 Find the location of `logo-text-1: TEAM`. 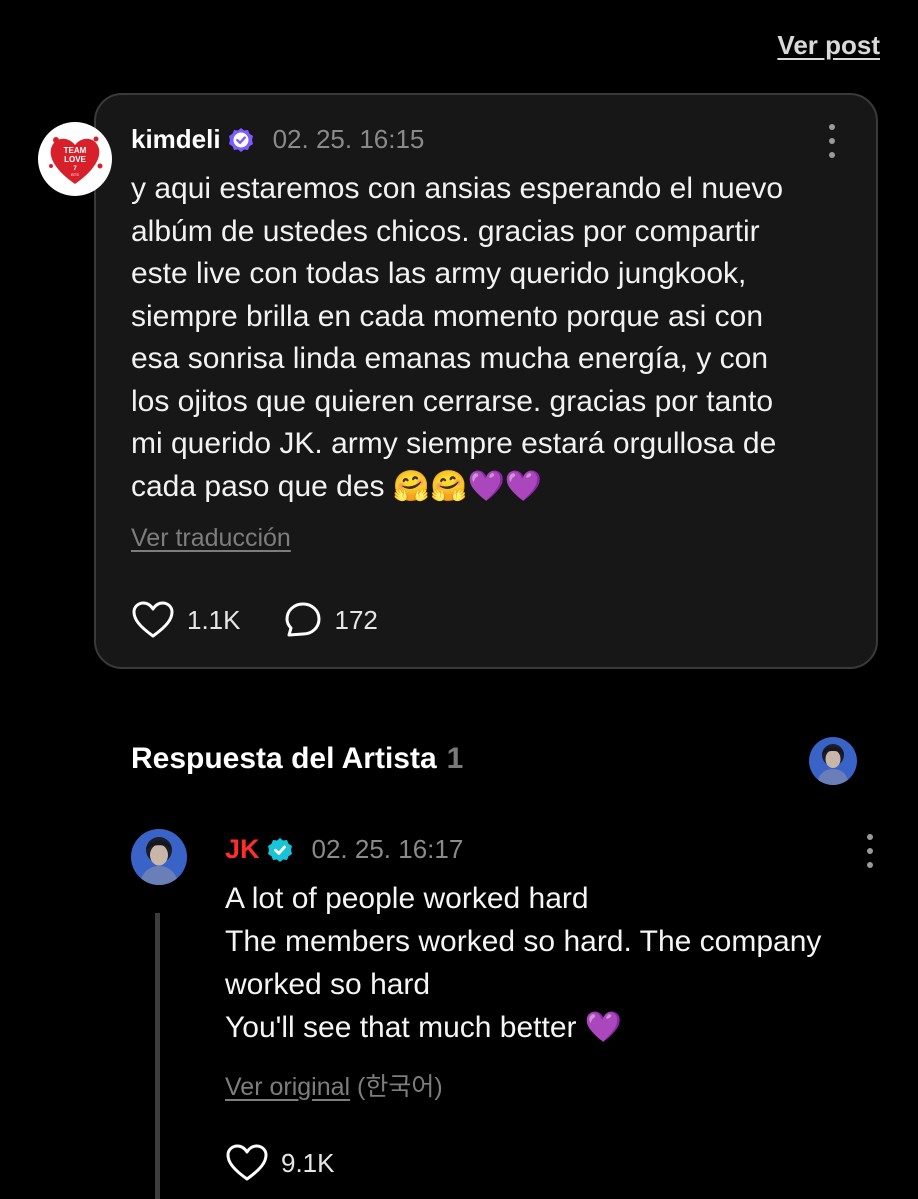

logo-text-1: TEAM is located at coordinates (75, 150).